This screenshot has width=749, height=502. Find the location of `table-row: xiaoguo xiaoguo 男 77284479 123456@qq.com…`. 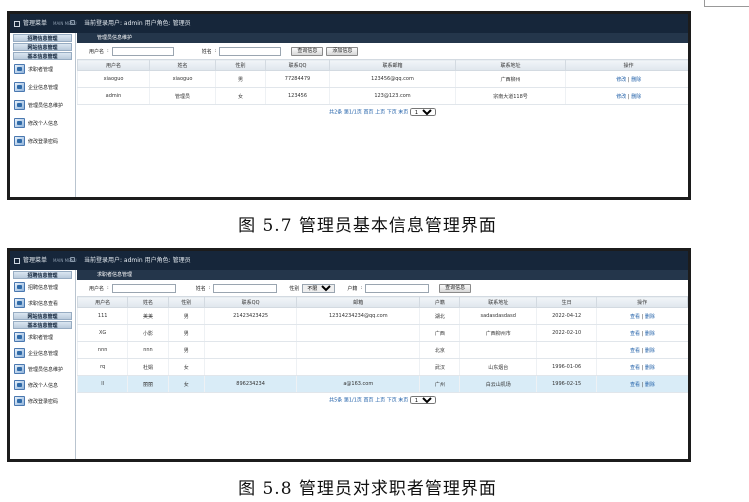

table-row: xiaoguo xiaoguo 男 77284479 123456@qq.com… is located at coordinates (382, 79).